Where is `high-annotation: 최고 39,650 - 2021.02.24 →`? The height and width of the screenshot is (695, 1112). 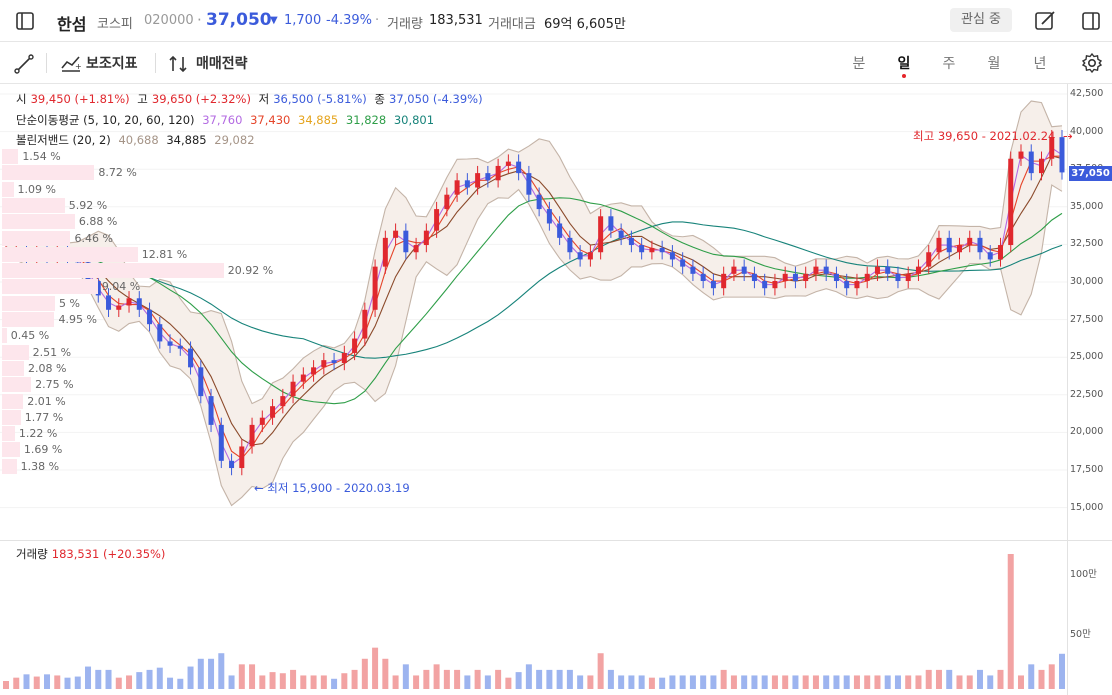 high-annotation: 최고 39,650 - 2021.02.24 → is located at coordinates (993, 136).